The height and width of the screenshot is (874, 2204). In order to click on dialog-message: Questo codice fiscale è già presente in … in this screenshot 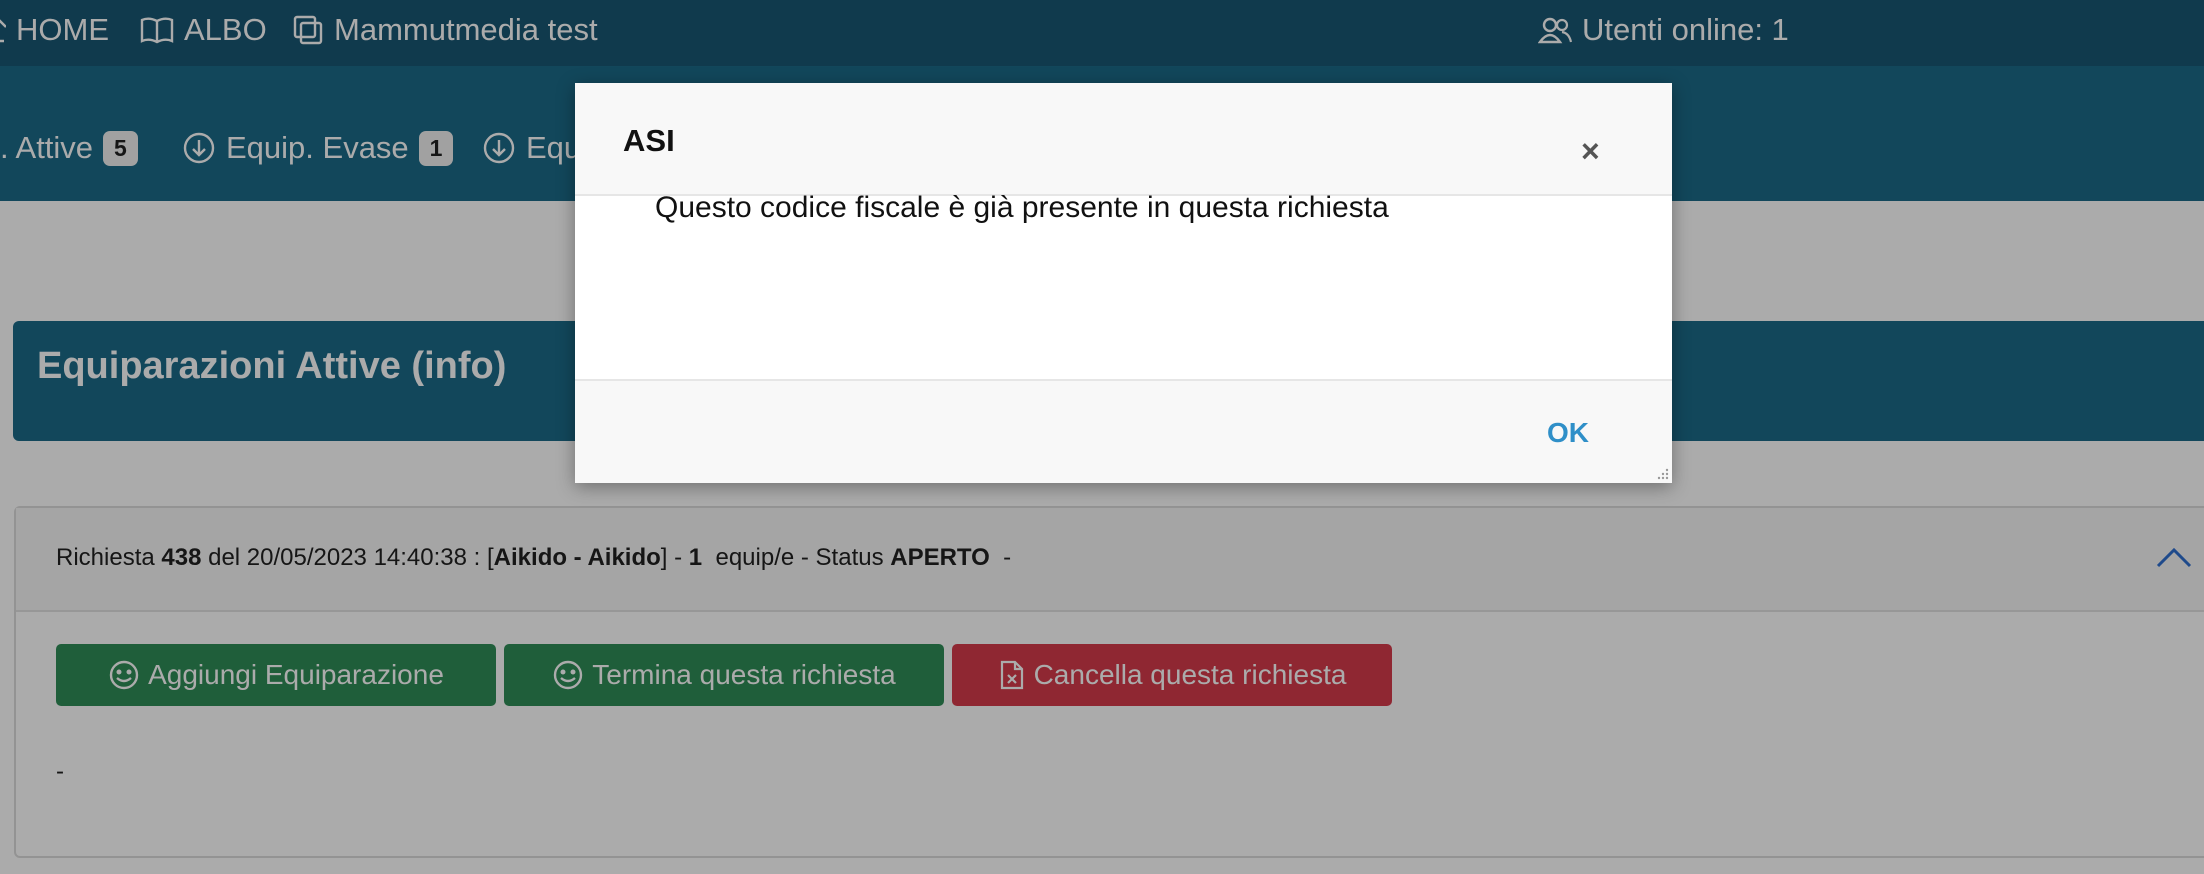, I will do `click(1022, 207)`.